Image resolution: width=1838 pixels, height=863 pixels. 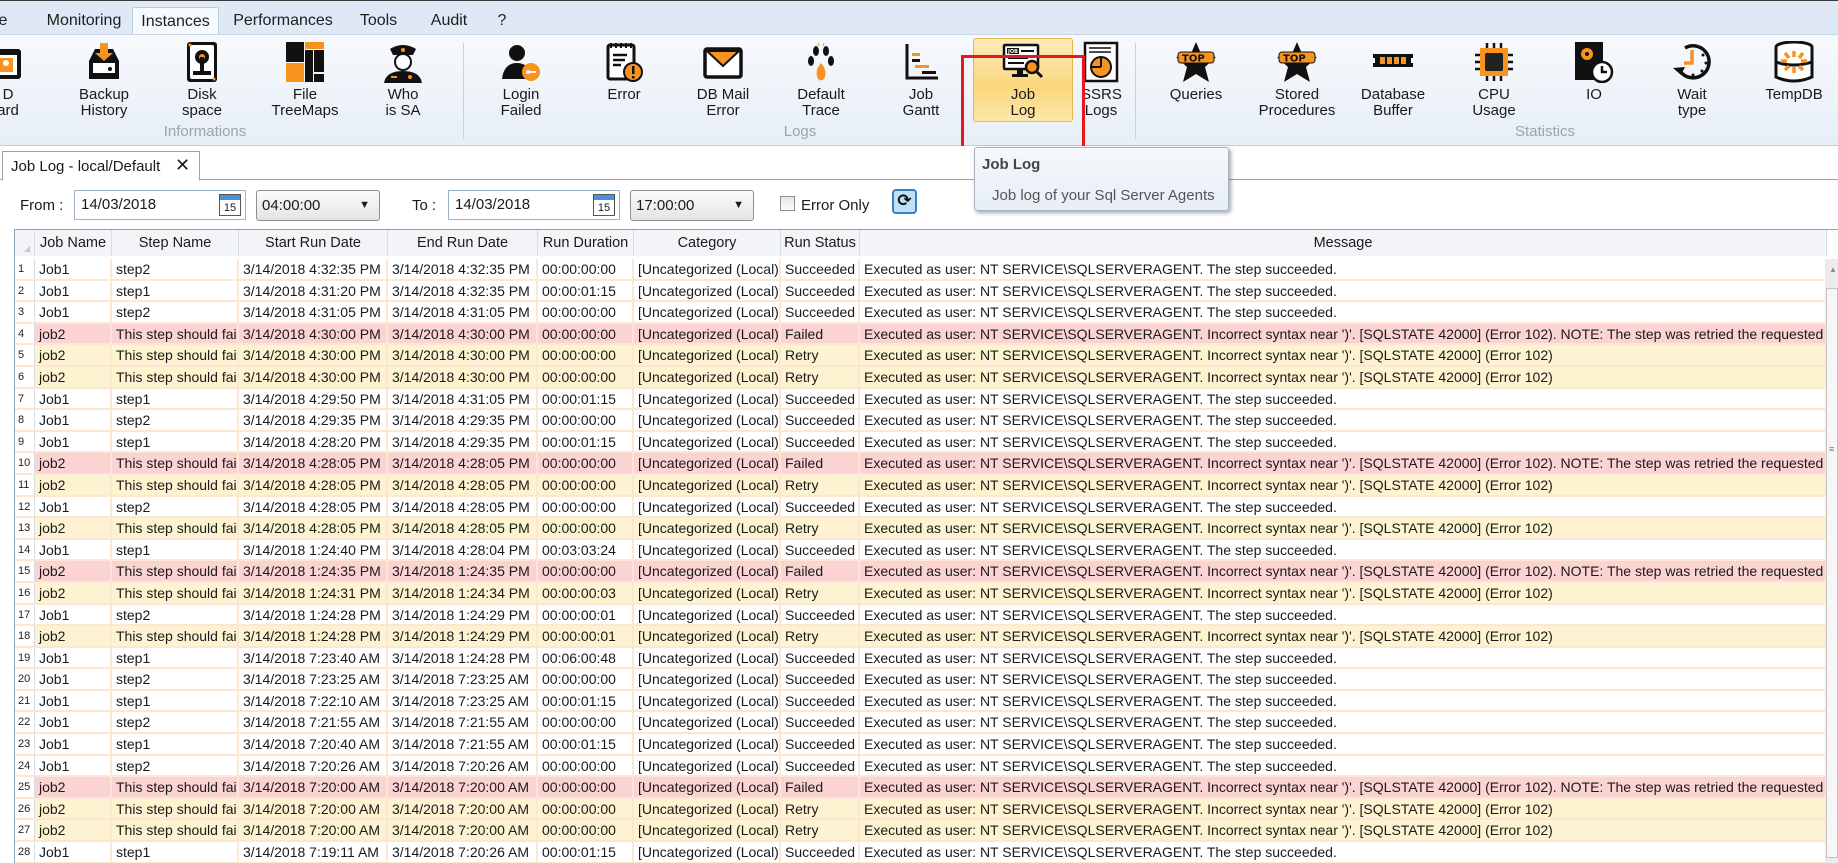 I want to click on cell-end-run-date: 3/14/2018 1:24:28 PM, so click(x=463, y=657).